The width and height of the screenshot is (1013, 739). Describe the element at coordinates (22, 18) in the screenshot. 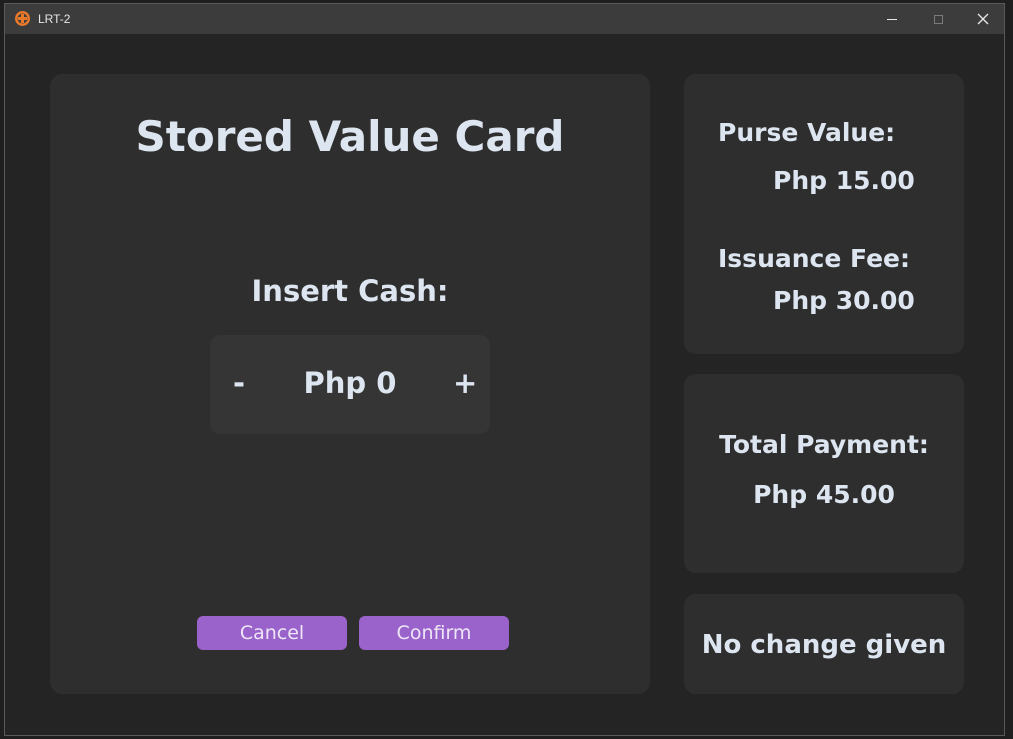

I see `lrt-logo-icon` at that location.